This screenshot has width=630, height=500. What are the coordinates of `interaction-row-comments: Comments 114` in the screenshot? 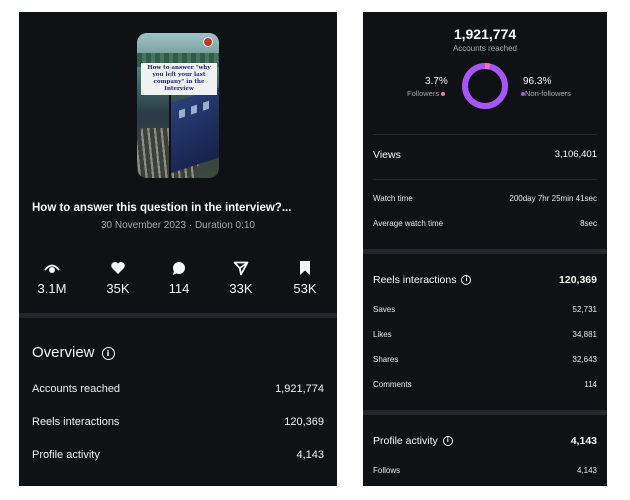 It's located at (485, 384).